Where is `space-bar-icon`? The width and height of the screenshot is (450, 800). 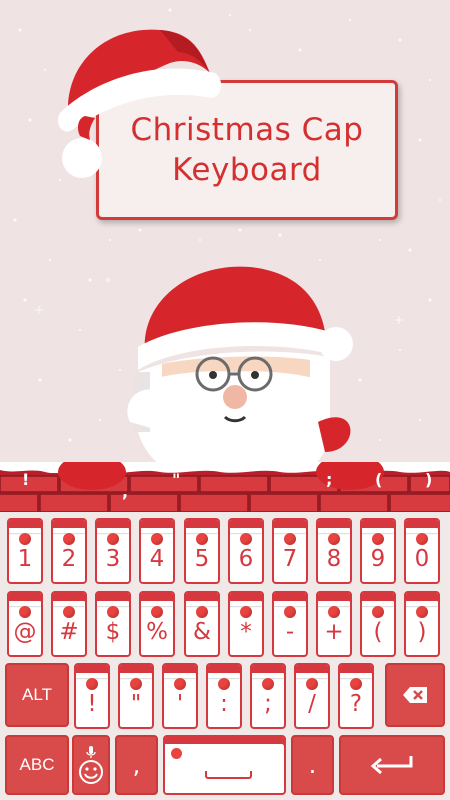 space-bar-icon is located at coordinates (228, 775).